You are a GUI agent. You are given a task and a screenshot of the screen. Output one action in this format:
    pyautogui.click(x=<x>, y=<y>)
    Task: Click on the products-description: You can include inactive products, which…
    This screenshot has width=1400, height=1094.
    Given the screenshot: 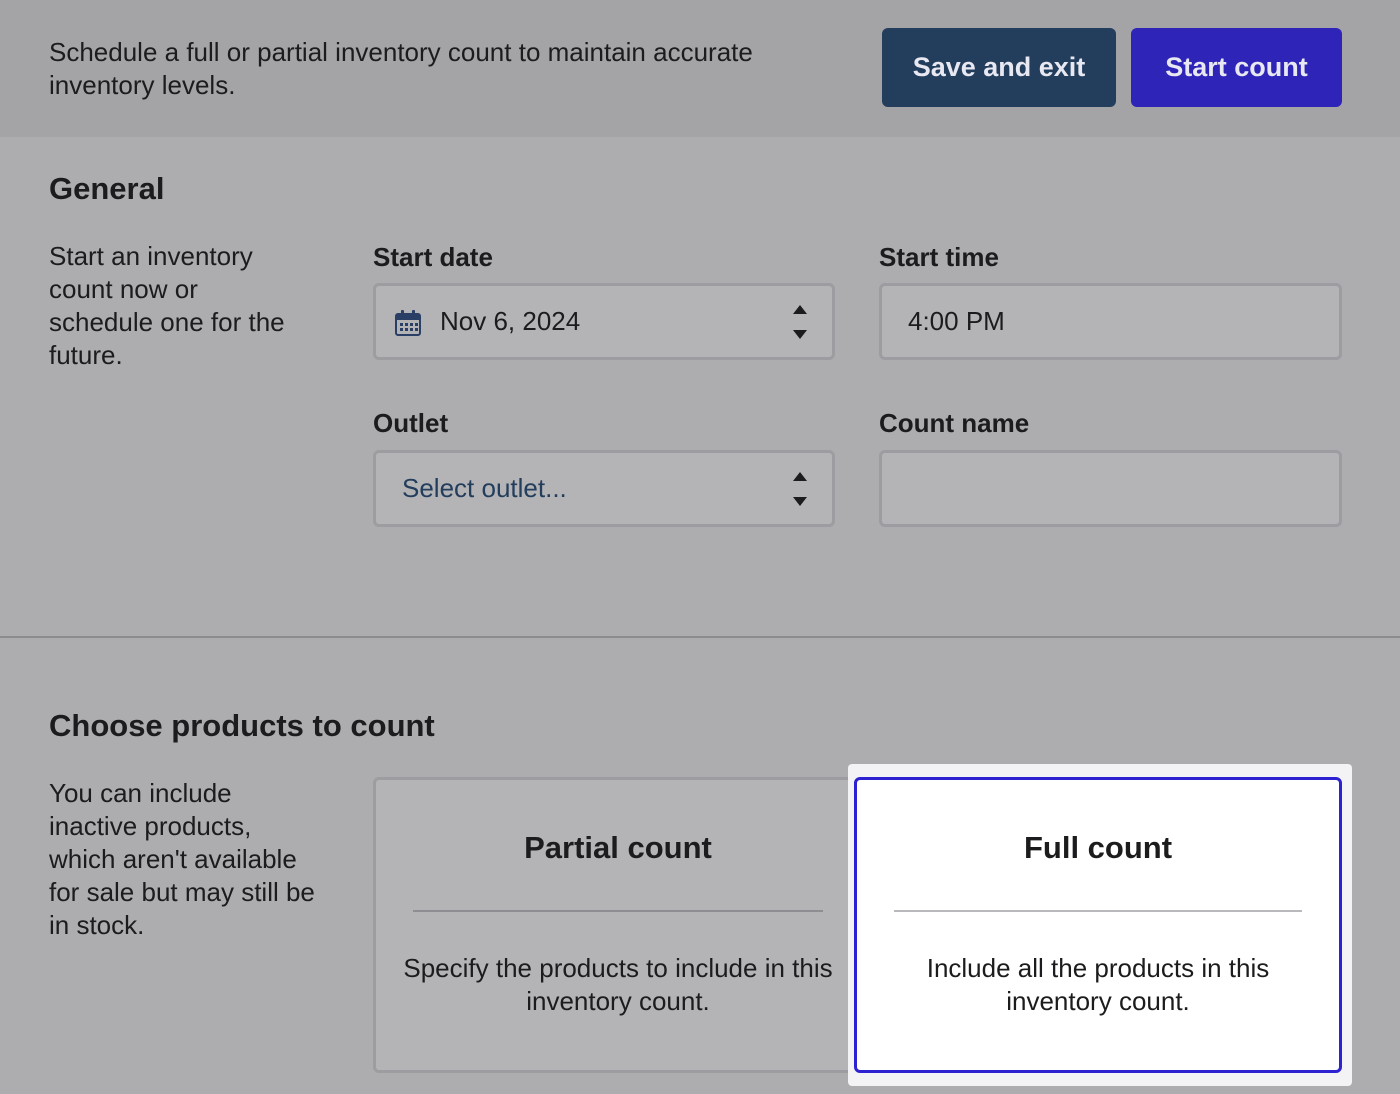 What is the action you would take?
    pyautogui.click(x=182, y=859)
    